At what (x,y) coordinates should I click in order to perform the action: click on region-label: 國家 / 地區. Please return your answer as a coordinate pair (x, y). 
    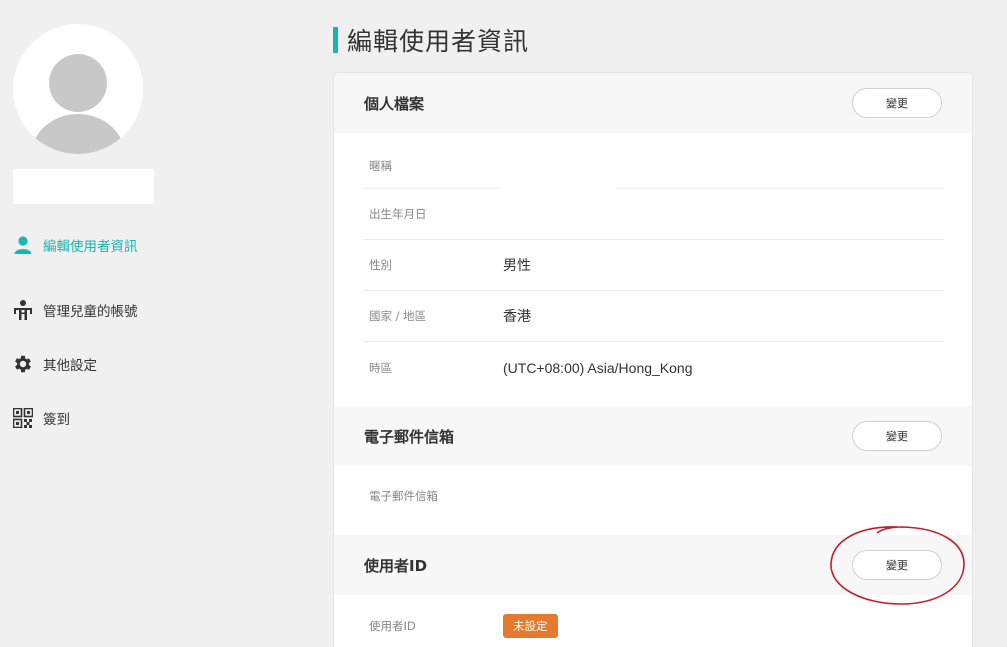
    Looking at the image, I should click on (398, 316).